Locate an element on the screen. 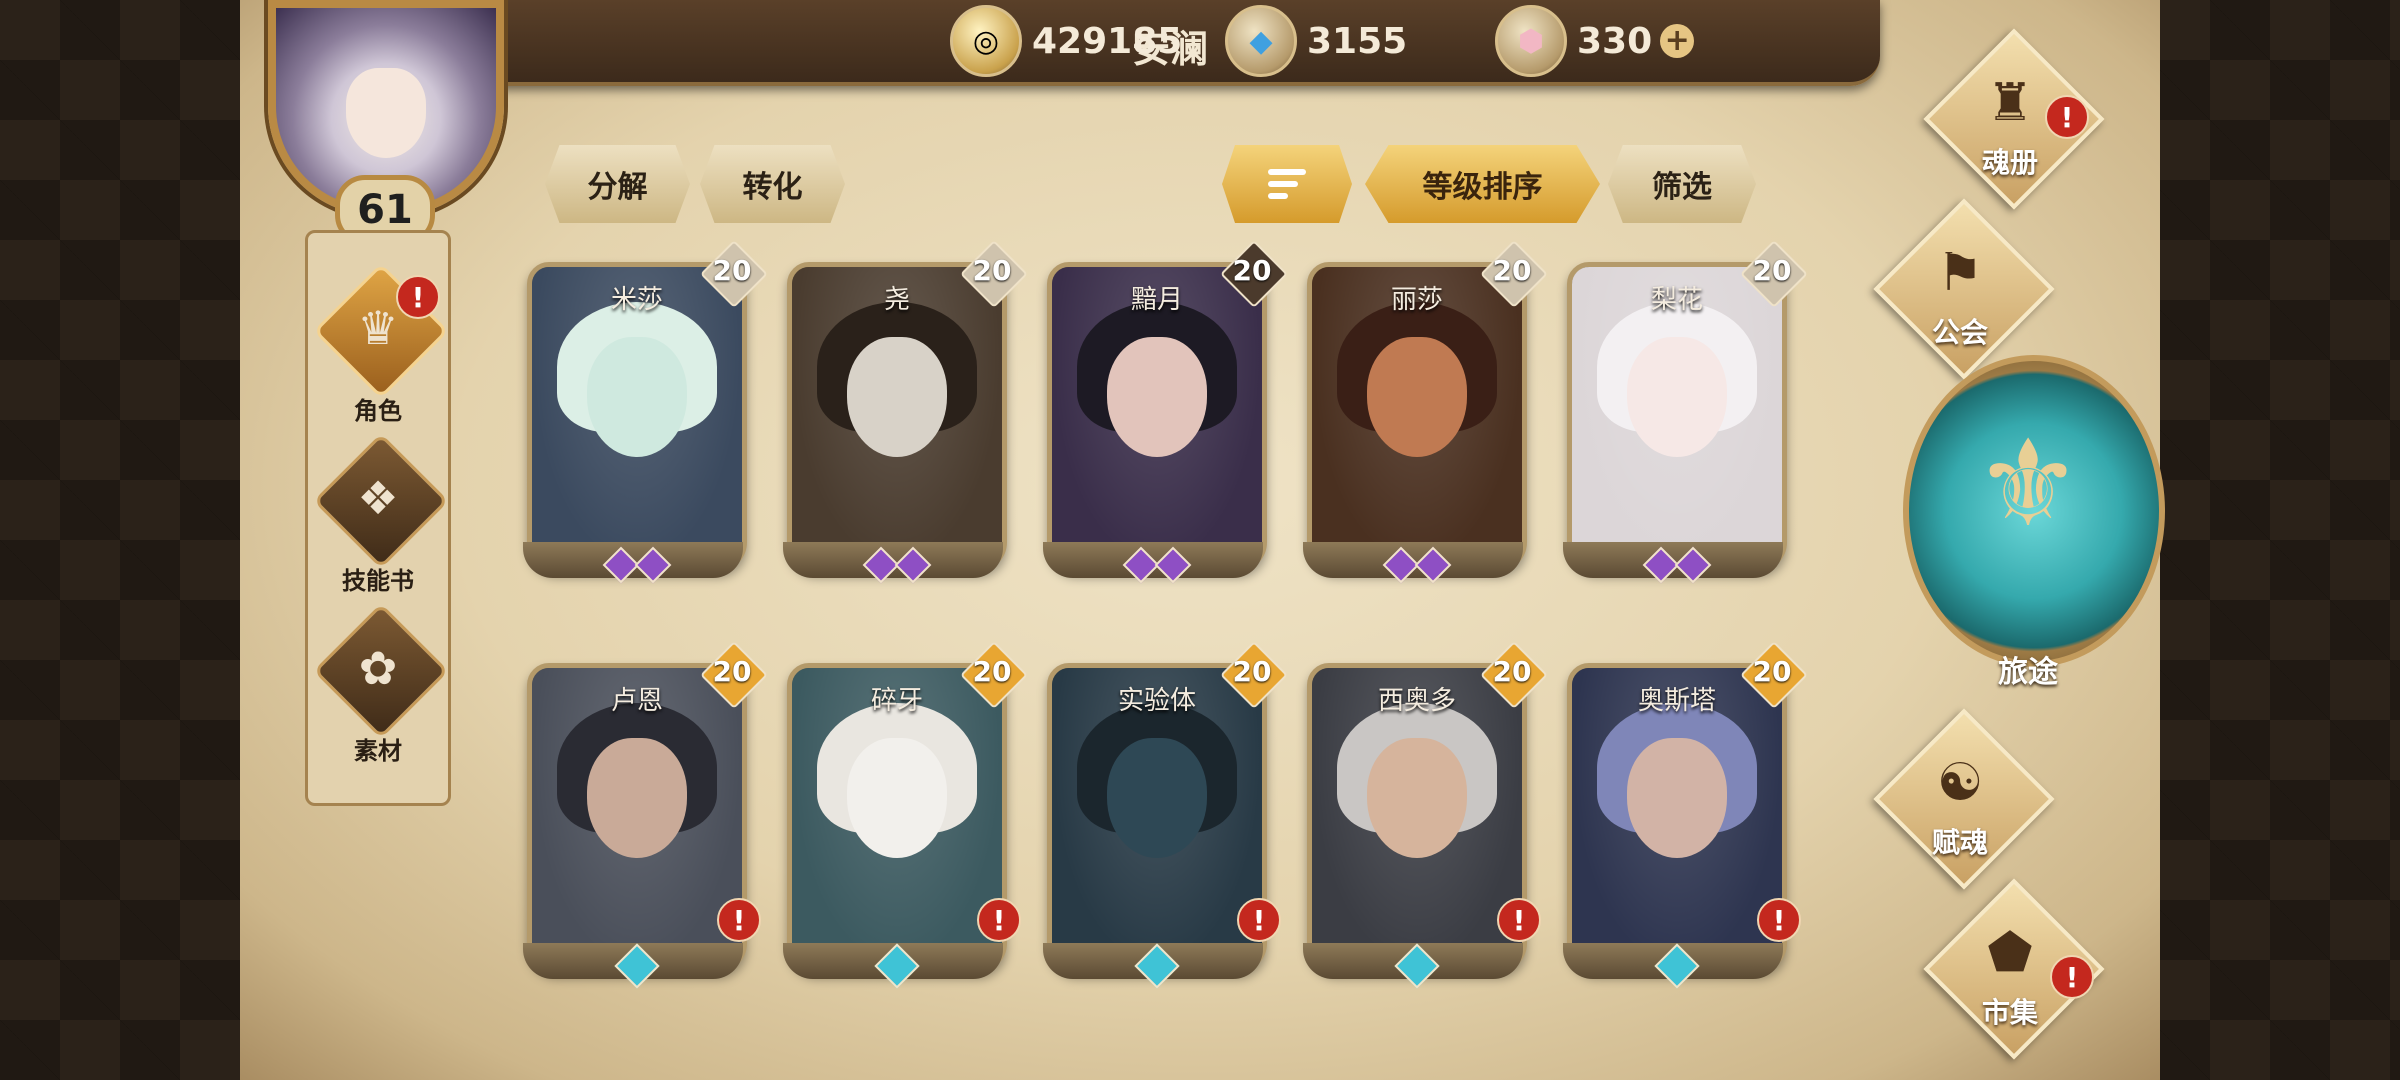 Image resolution: width=2400 pixels, height=1080 pixels. nav-item-label: 赋魂 is located at coordinates (1959, 842).